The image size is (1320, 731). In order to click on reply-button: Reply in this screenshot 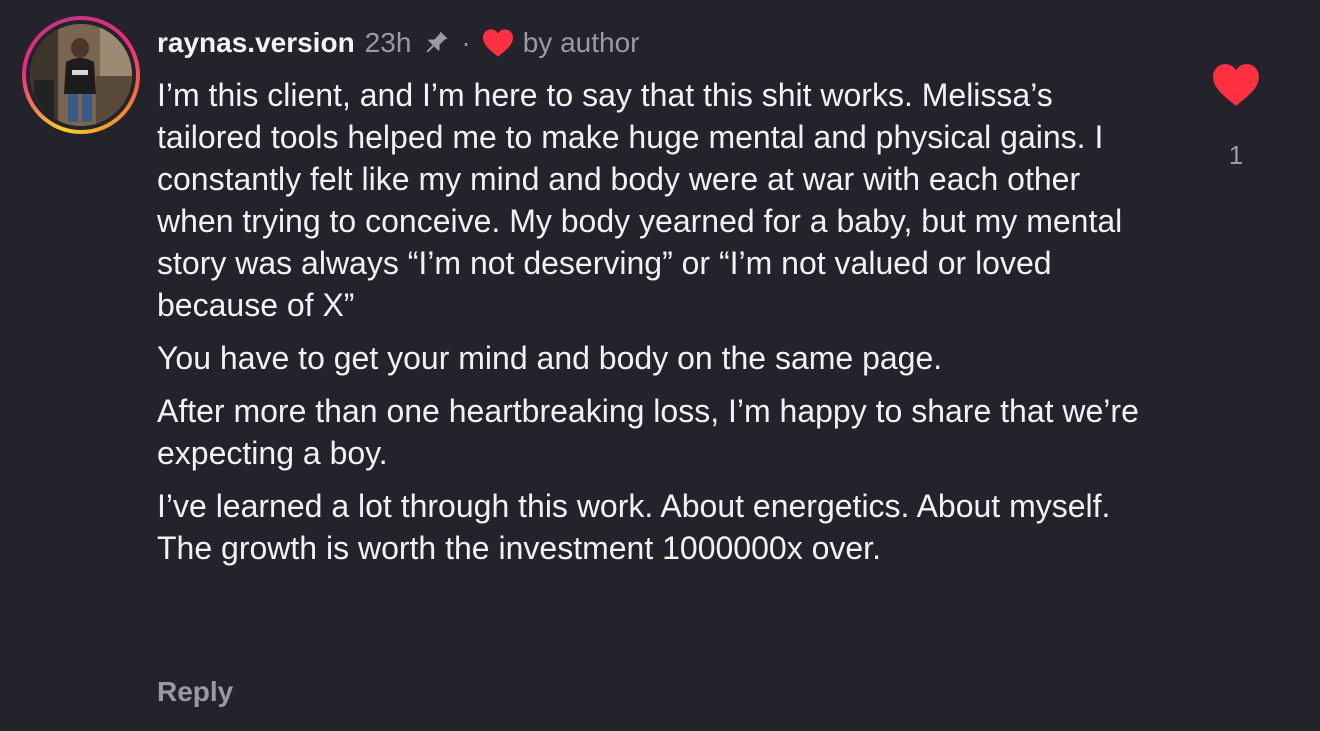, I will do `click(195, 692)`.